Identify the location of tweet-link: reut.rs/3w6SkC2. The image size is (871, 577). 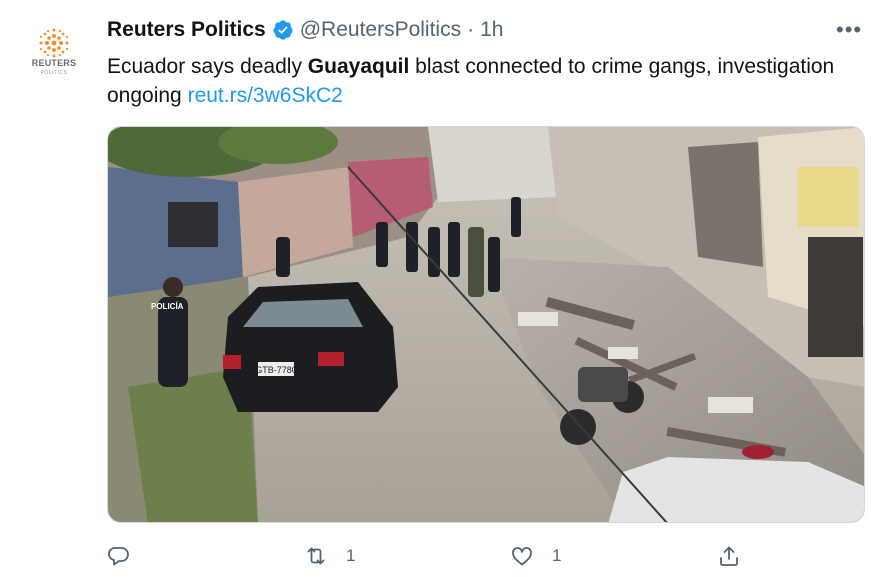
(265, 95).